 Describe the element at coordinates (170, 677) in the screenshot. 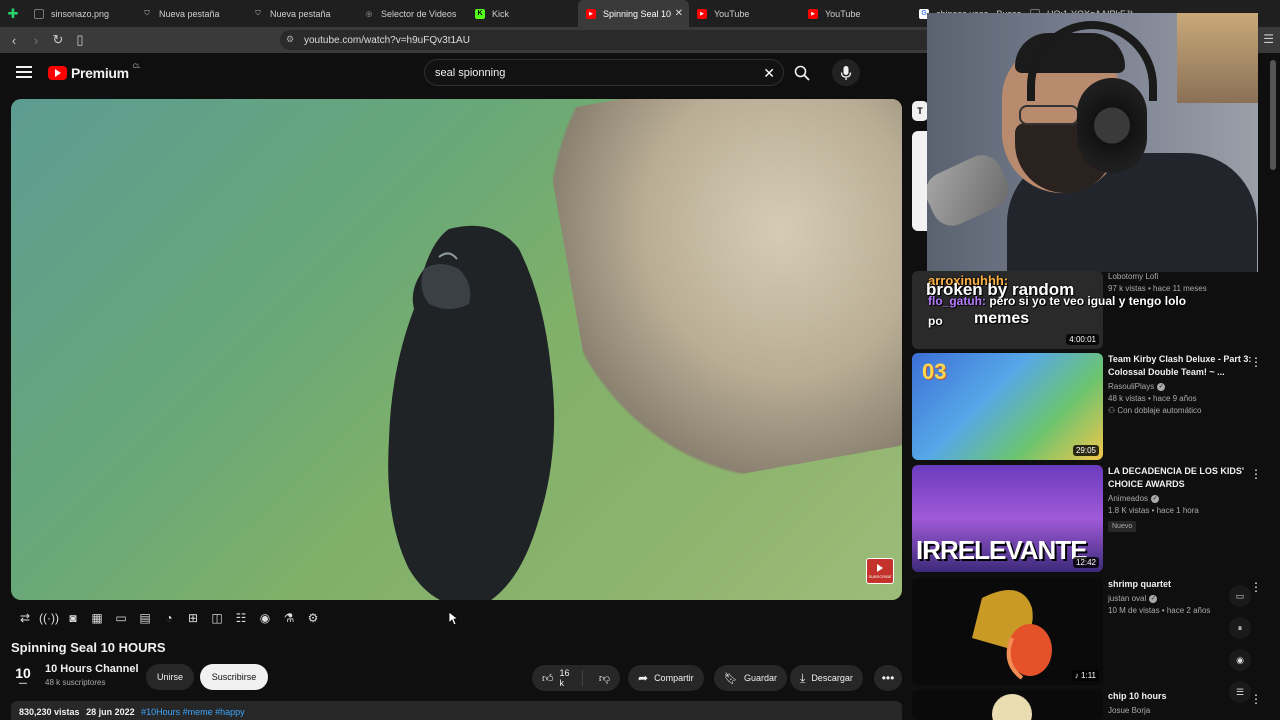

I see `join-button: Unirse` at that location.